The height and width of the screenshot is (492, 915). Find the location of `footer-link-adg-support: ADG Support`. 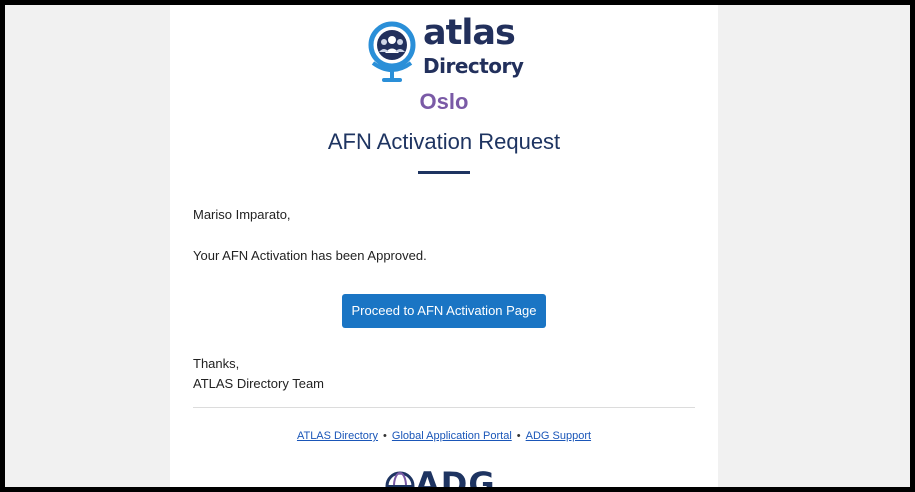

footer-link-adg-support: ADG Support is located at coordinates (558, 436).